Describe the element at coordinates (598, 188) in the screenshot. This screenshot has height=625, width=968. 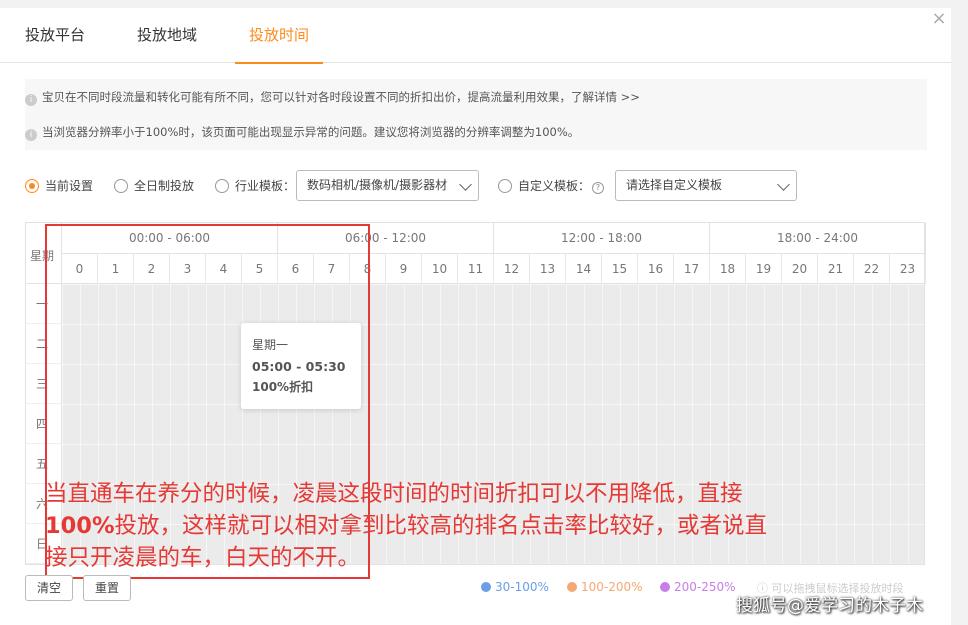
I see `help-icon: ?` at that location.